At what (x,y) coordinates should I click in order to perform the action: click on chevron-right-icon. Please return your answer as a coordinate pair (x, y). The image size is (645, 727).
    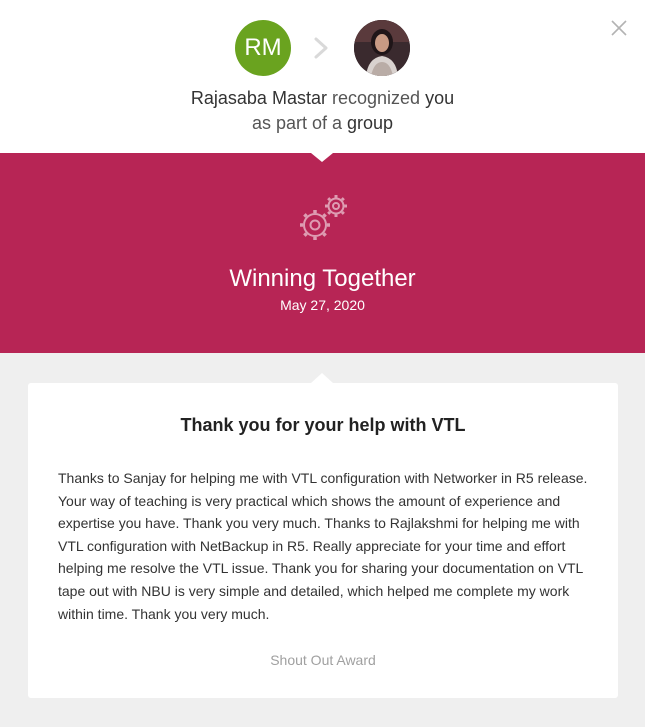
    Looking at the image, I should click on (321, 48).